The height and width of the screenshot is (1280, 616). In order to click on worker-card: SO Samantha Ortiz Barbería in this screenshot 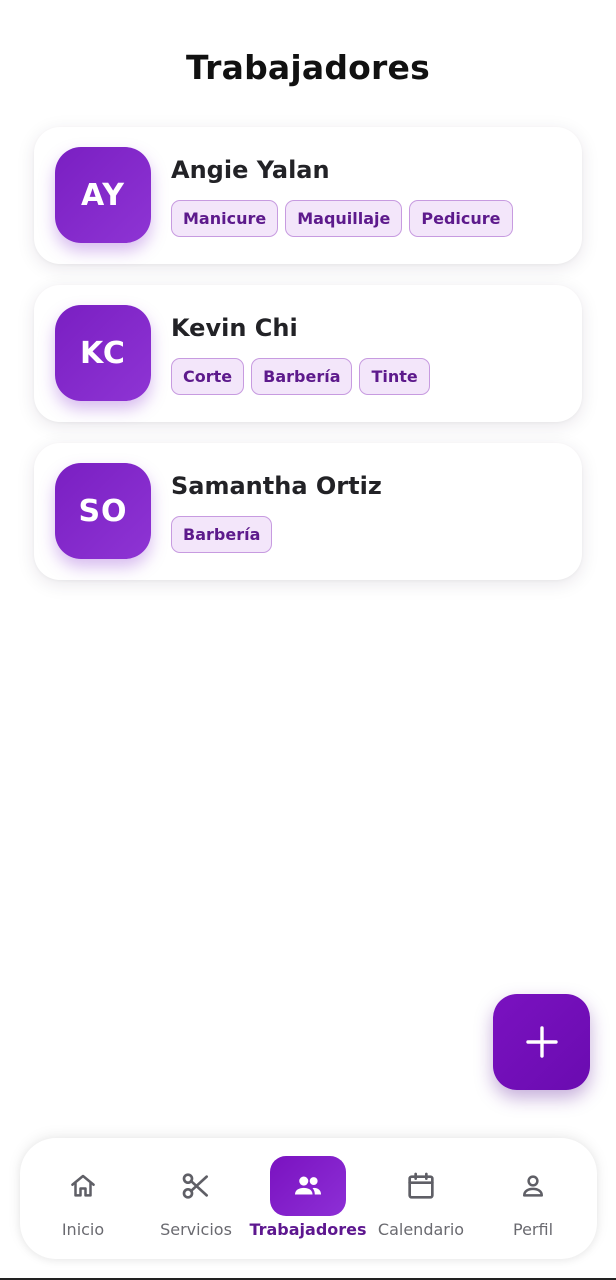, I will do `click(308, 511)`.